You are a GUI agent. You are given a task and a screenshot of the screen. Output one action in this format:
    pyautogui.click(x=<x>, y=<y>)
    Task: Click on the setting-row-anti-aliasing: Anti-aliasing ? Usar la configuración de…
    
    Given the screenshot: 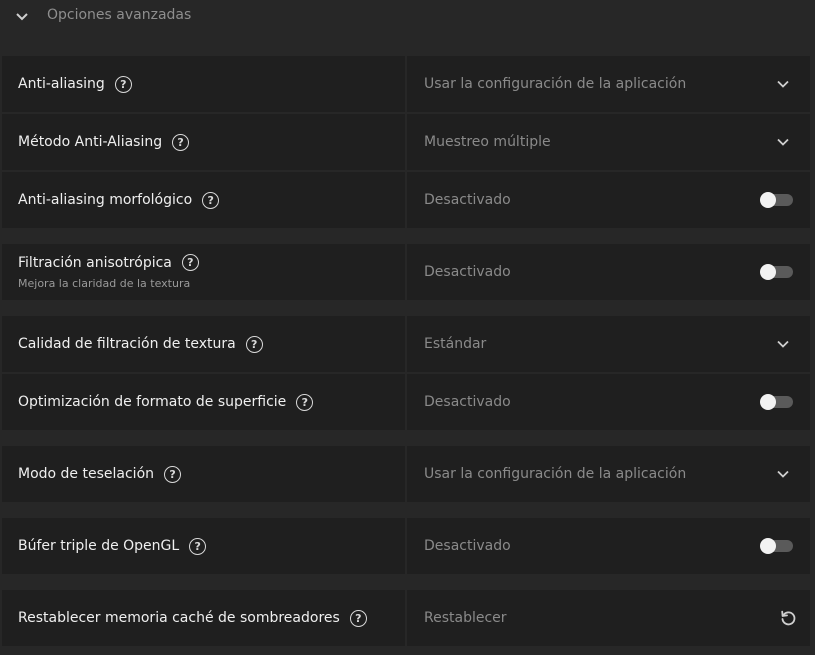 What is the action you would take?
    pyautogui.click(x=406, y=84)
    